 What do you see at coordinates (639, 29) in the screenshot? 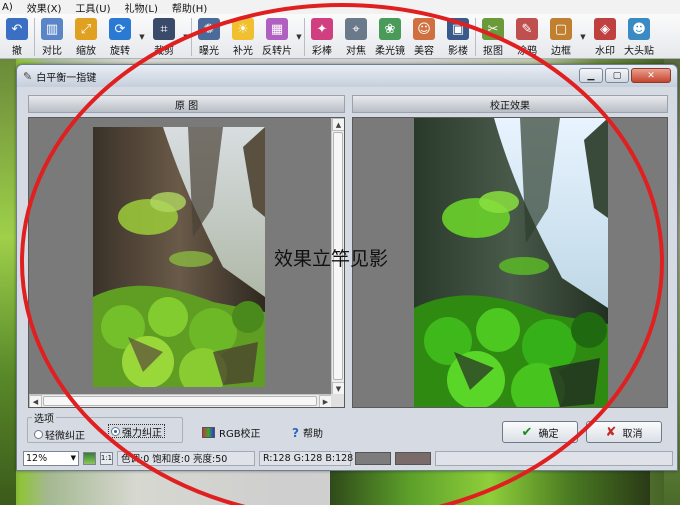
I see `sticker-icon: ☻` at bounding box center [639, 29].